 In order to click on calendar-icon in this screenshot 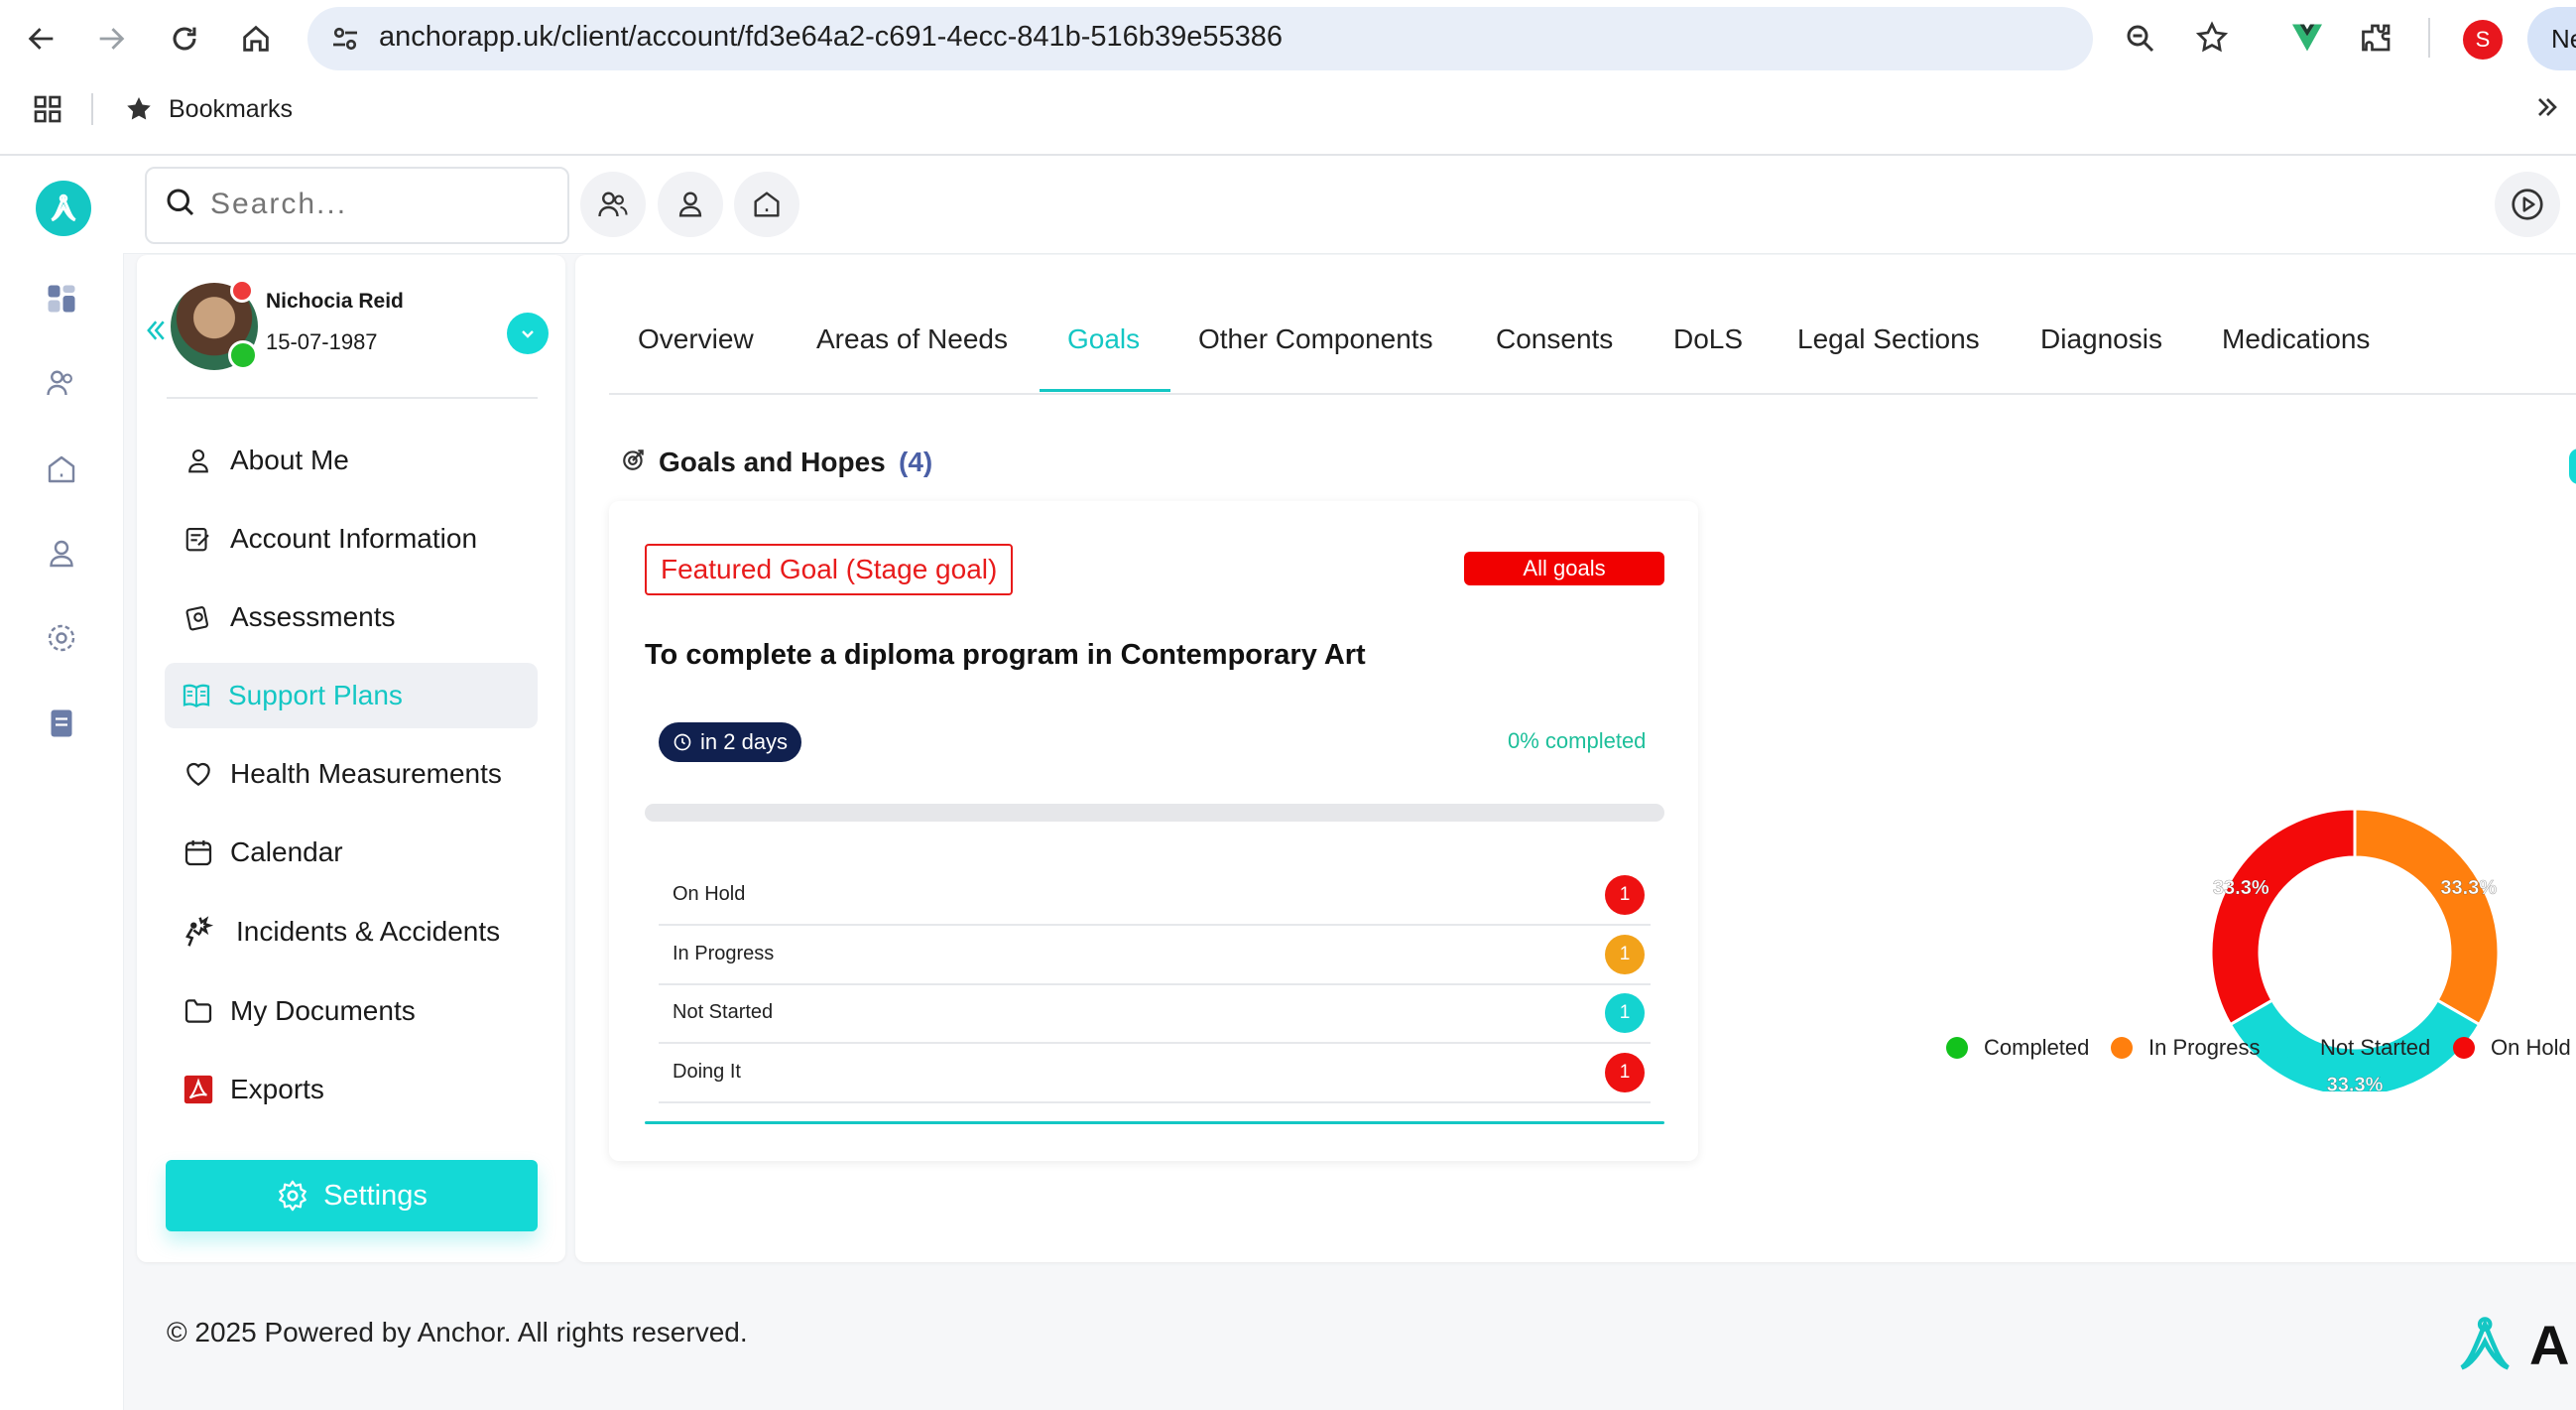, I will do `click(198, 852)`.